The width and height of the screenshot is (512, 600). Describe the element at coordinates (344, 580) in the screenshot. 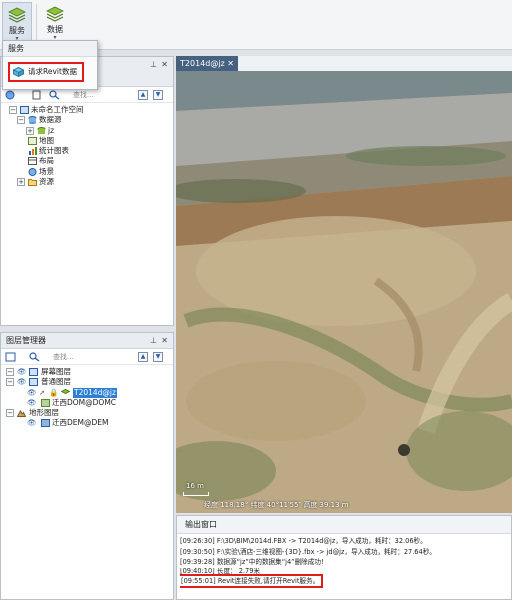

I see `log-line-error: [09:55:01] Revit连接失败,请打开Revit服务。` at that location.